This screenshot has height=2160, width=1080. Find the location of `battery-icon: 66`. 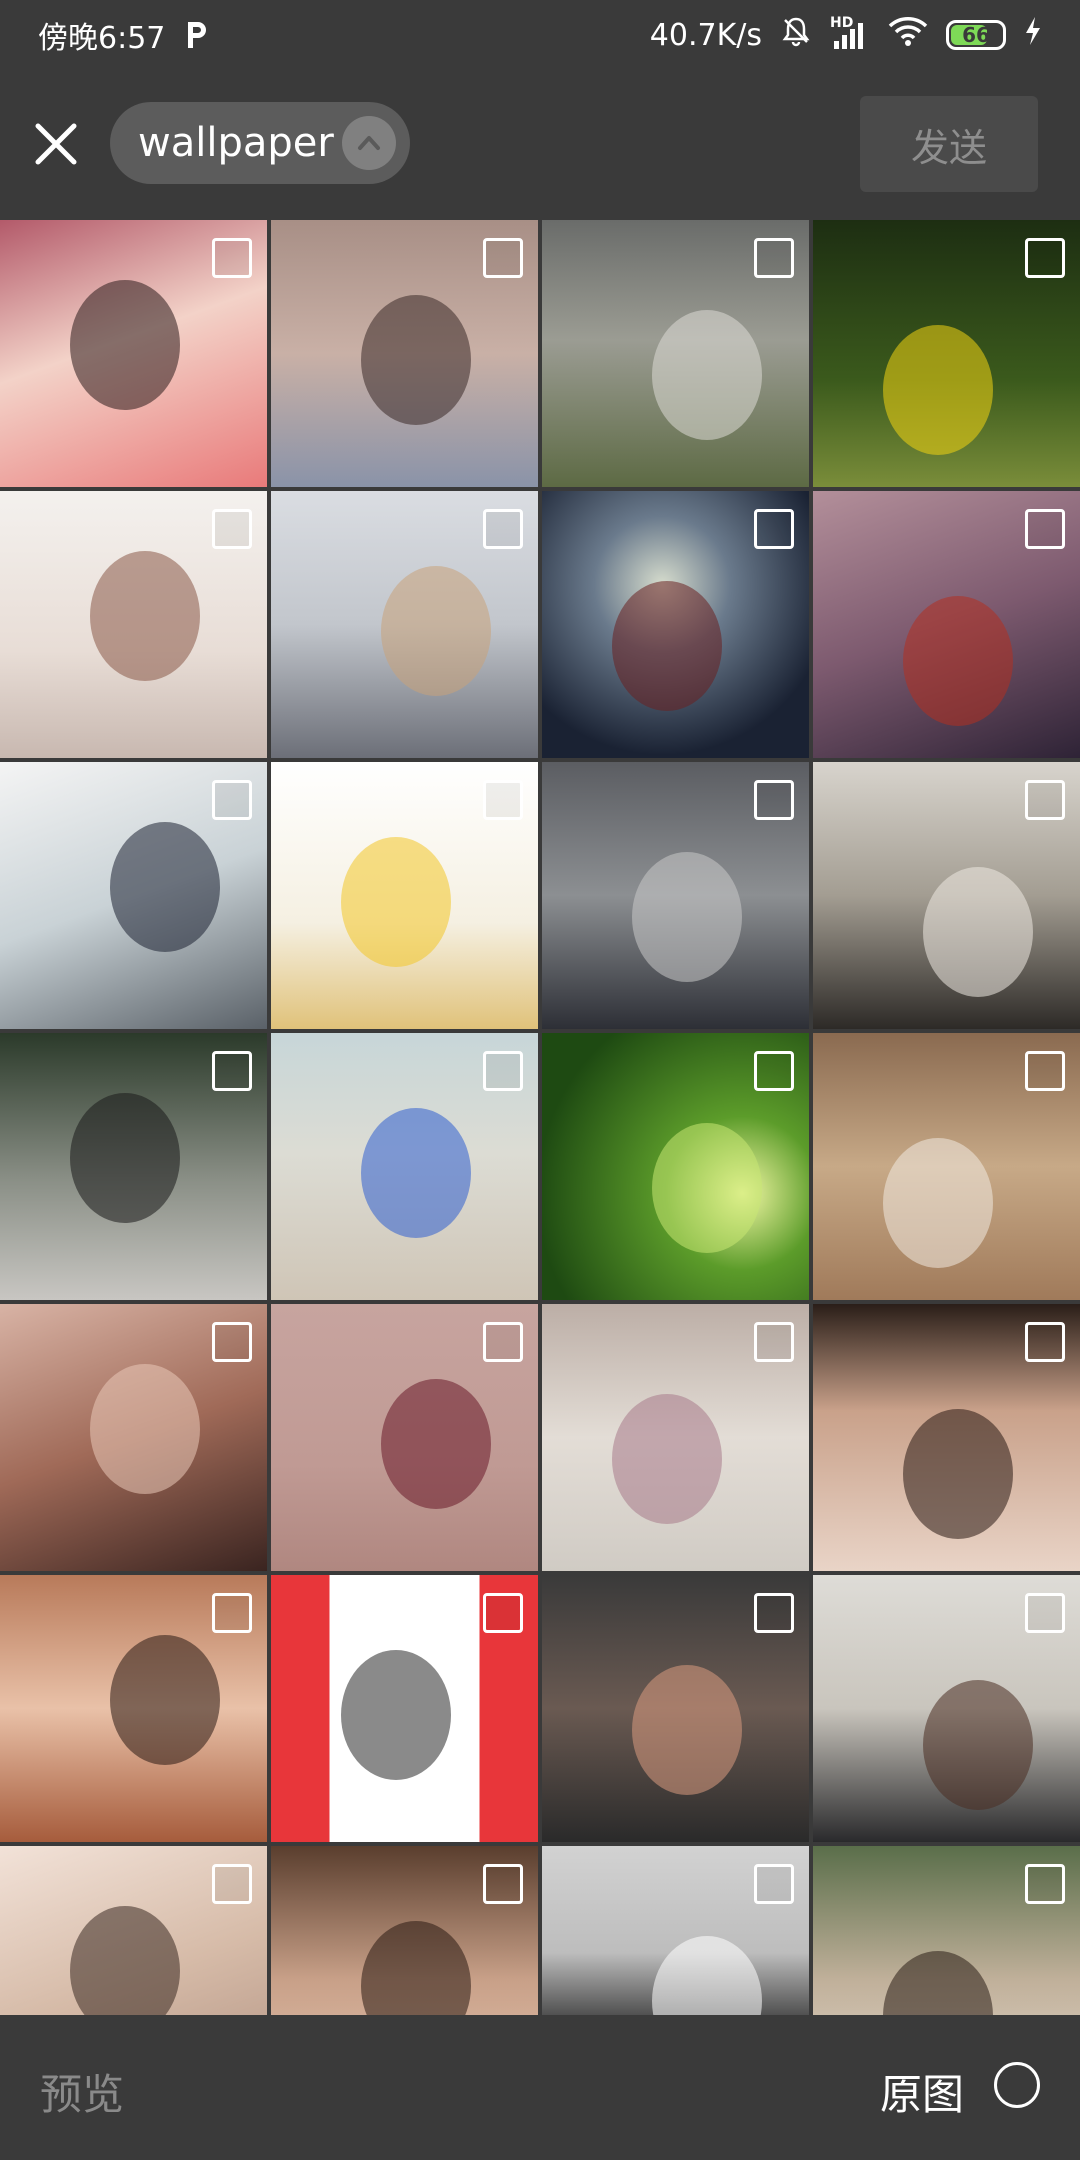

battery-icon: 66 is located at coordinates (976, 35).